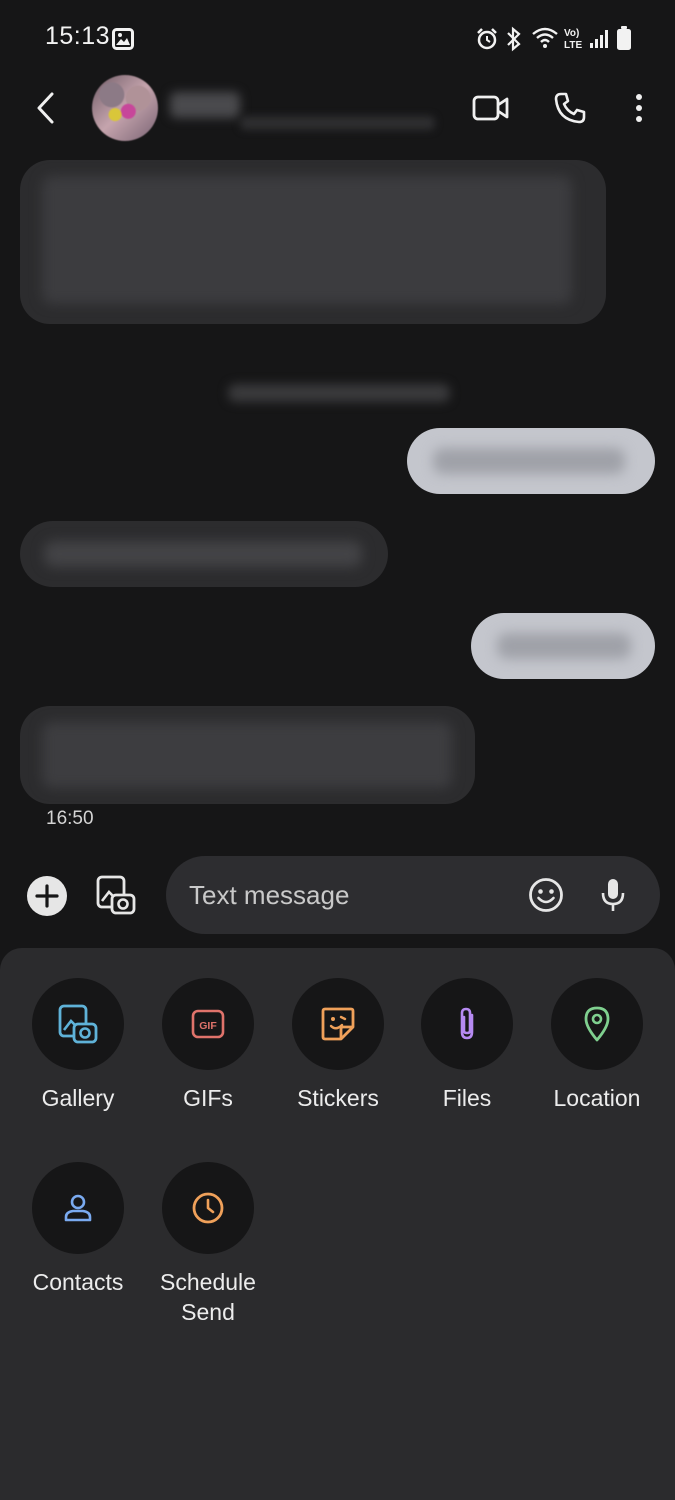 This screenshot has height=1500, width=675. Describe the element at coordinates (205, 105) in the screenshot. I see `contact-name-redacted` at that location.